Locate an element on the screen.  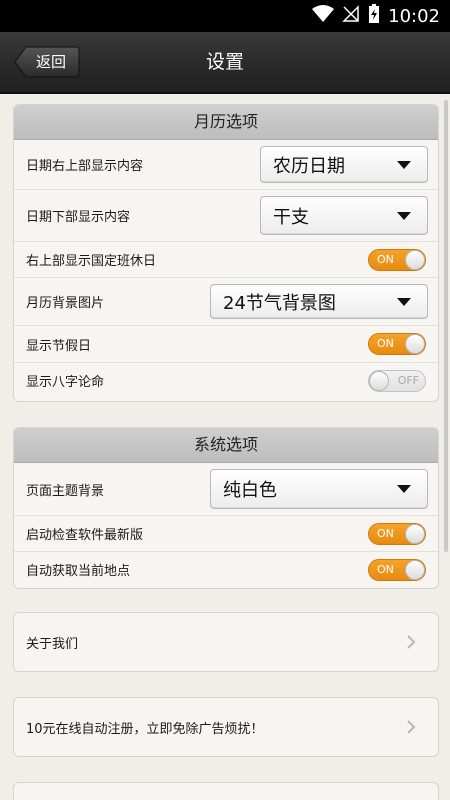
register-label: 10元在线自动注册，立即免除广告烦扰！ is located at coordinates (145, 729).